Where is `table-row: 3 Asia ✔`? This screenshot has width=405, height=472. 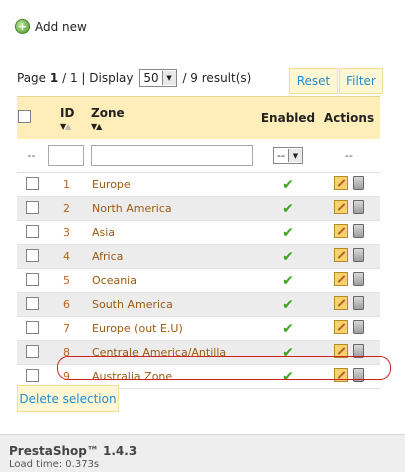
table-row: 3 Asia ✔ is located at coordinates (198, 232).